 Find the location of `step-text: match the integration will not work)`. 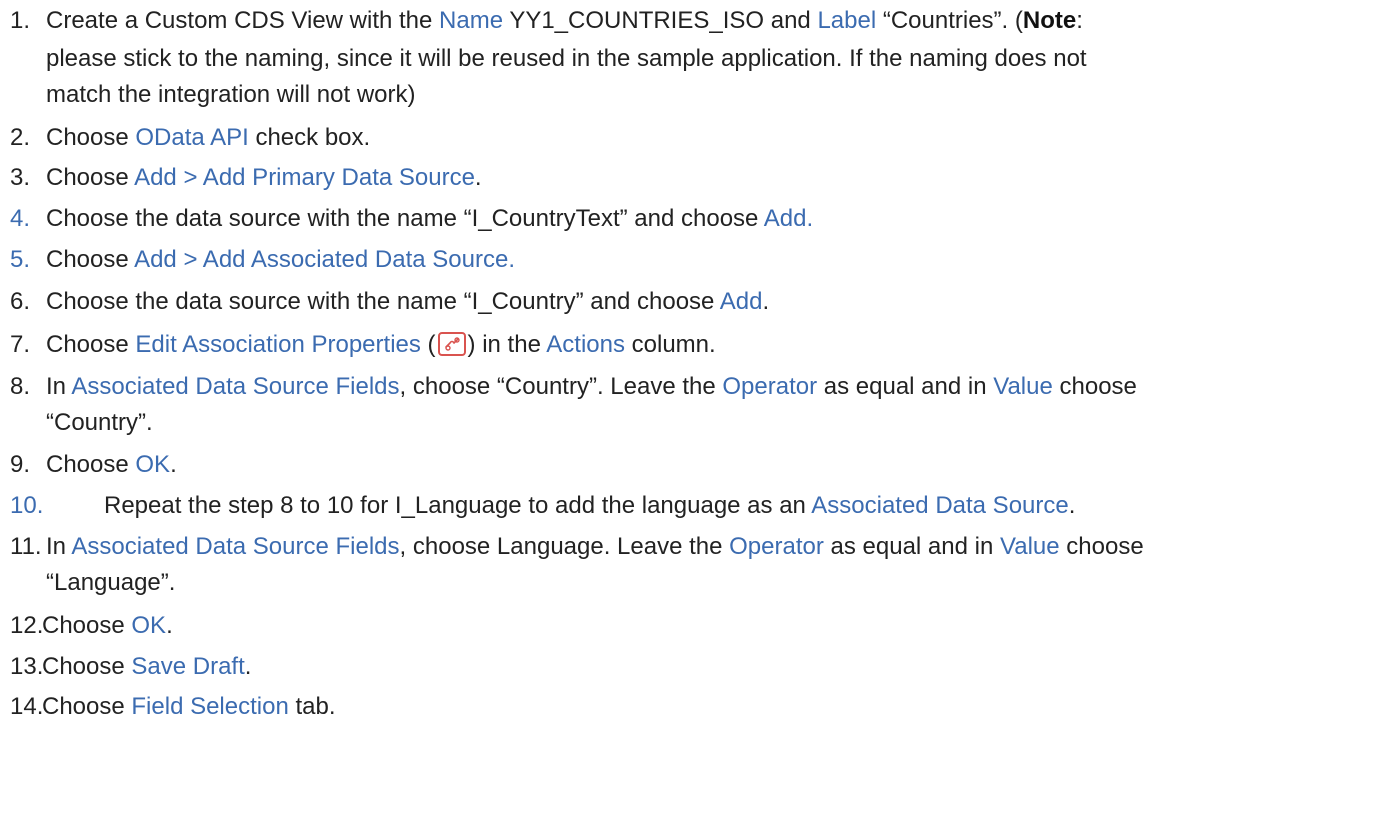

step-text: match the integration will not work) is located at coordinates (231, 94).